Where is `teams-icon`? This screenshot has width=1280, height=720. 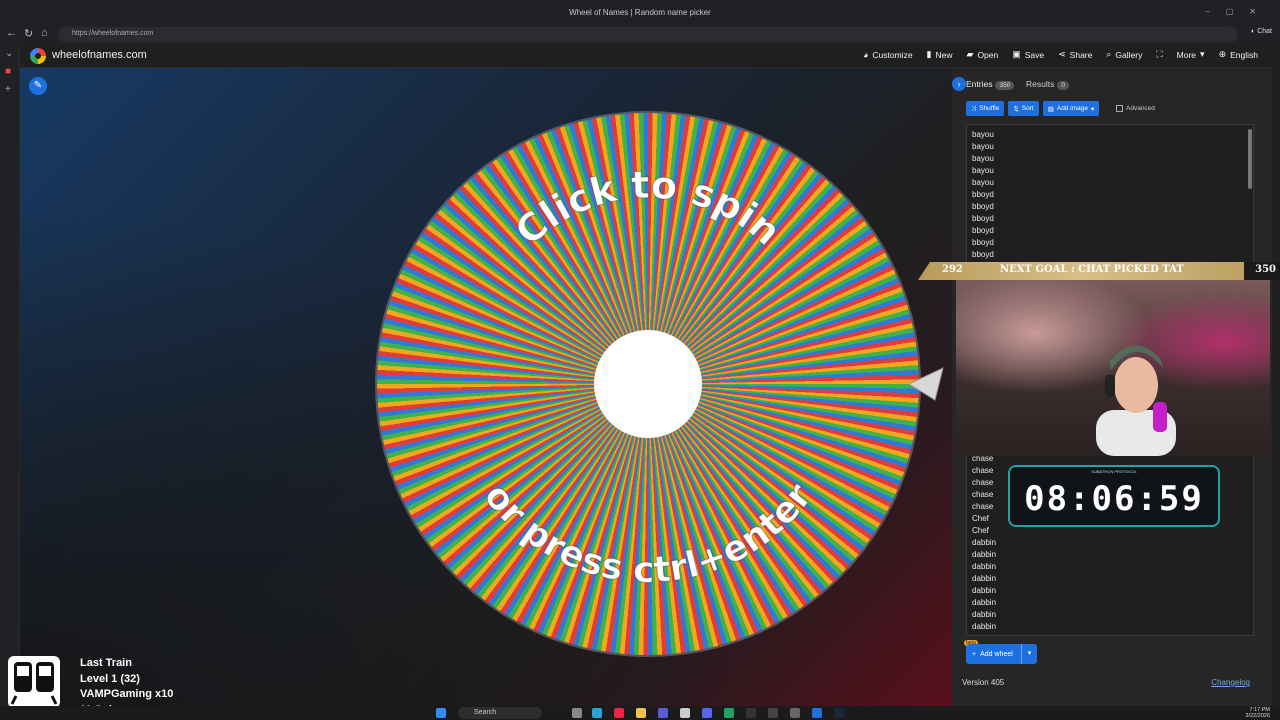
teams-icon is located at coordinates (663, 713).